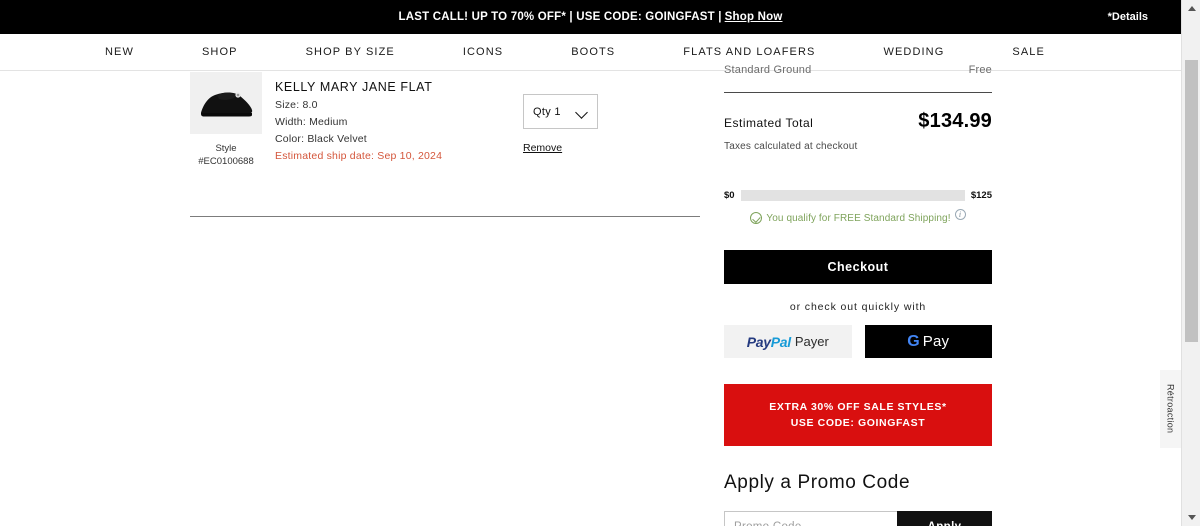 This screenshot has height=526, width=1200. Describe the element at coordinates (892, 423) in the screenshot. I see `sale-banner-code: GOINGFAST` at that location.